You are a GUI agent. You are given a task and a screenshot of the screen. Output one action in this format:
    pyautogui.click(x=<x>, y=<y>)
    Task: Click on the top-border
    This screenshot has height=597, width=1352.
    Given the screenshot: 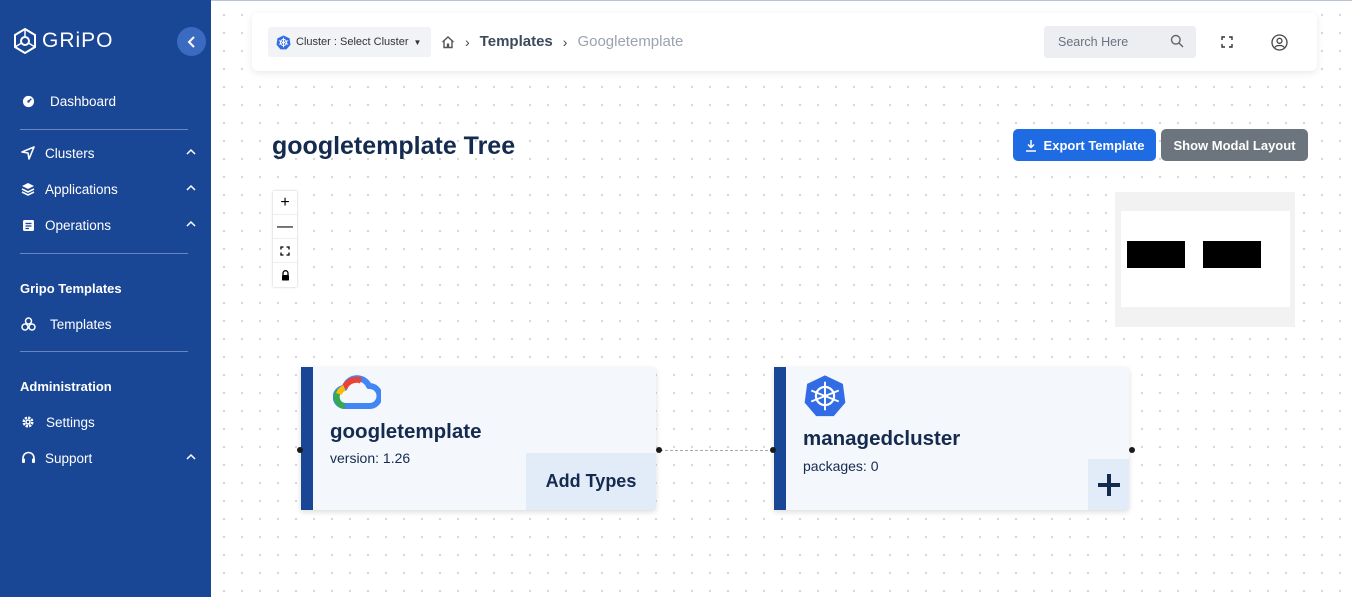 What is the action you would take?
    pyautogui.click(x=781, y=0)
    